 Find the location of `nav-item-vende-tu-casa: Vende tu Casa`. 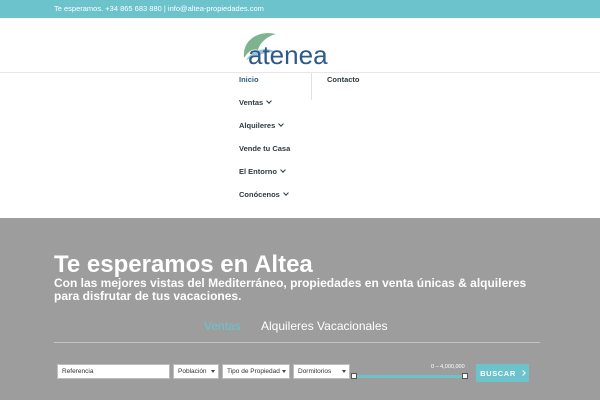

nav-item-vende-tu-casa: Vende tu Casa is located at coordinates (264, 148).